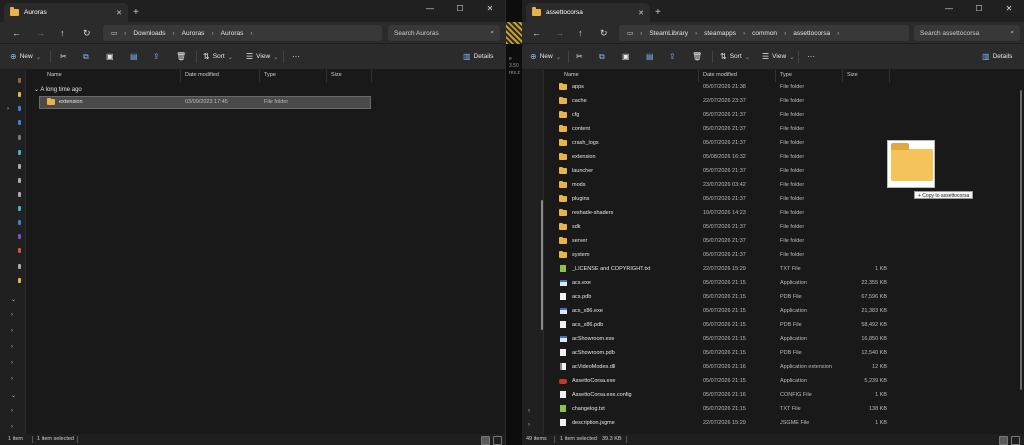  Describe the element at coordinates (722, 199) in the screenshot. I see `table-row: plugins 05/07/2026 21:37 File folder` at that location.